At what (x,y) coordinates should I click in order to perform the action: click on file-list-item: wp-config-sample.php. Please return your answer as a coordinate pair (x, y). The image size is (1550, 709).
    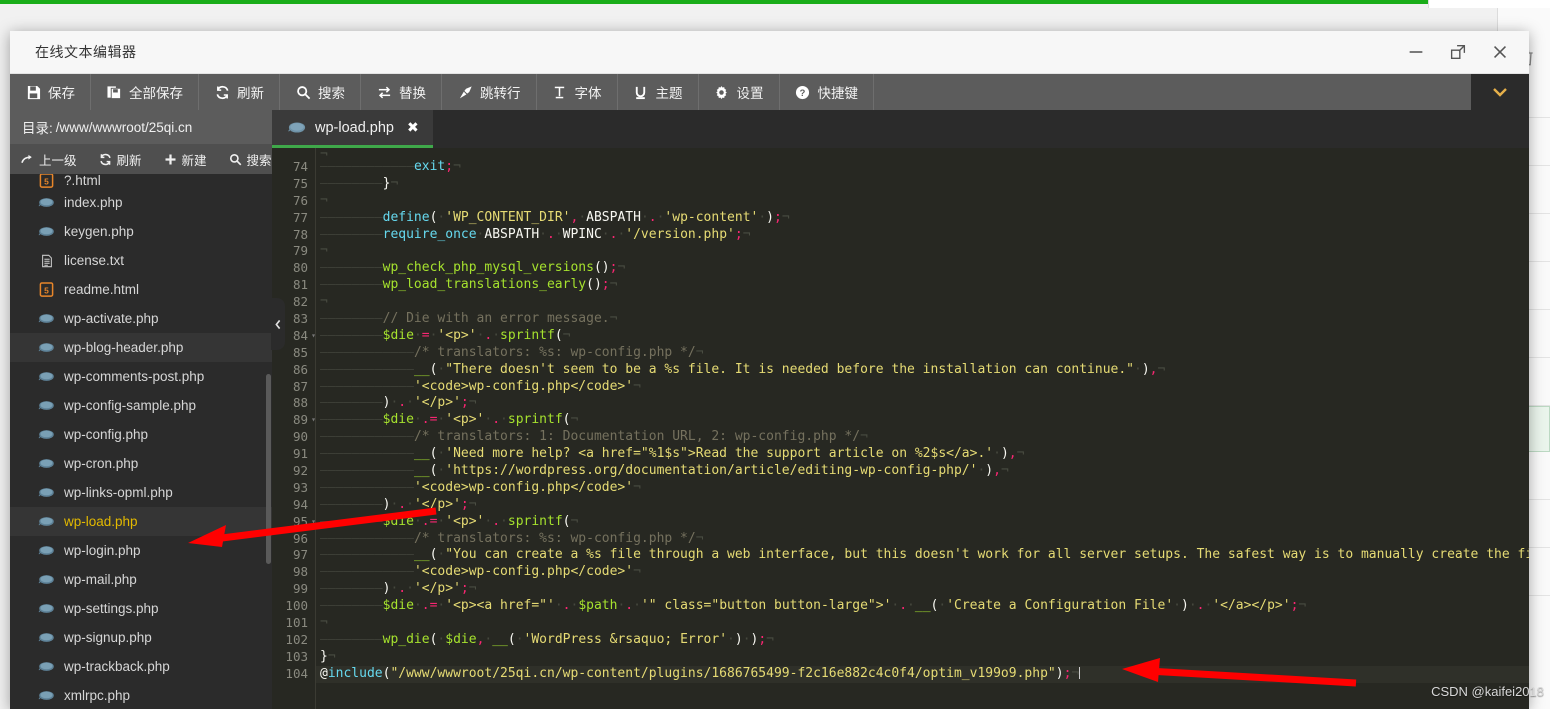
    Looking at the image, I should click on (141, 405).